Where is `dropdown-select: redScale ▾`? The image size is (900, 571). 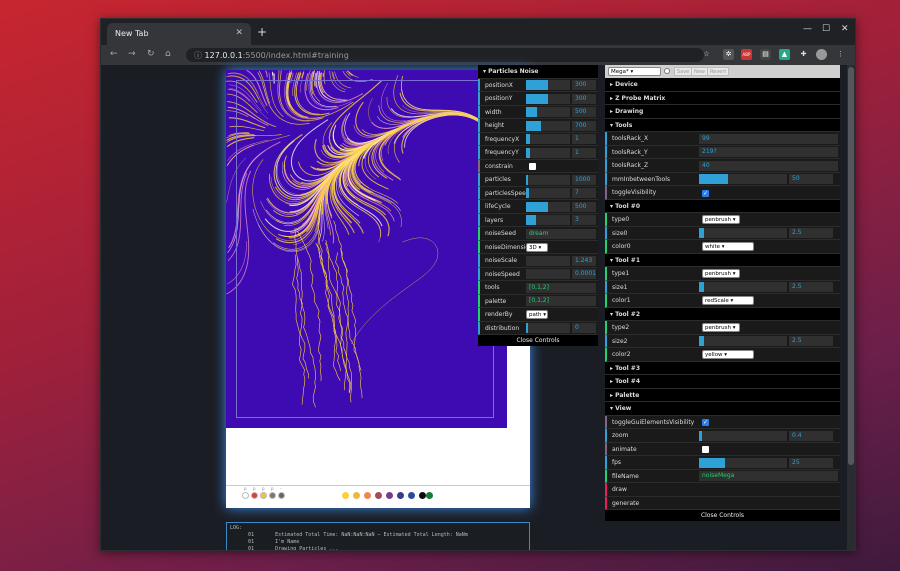 dropdown-select: redScale ▾ is located at coordinates (728, 300).